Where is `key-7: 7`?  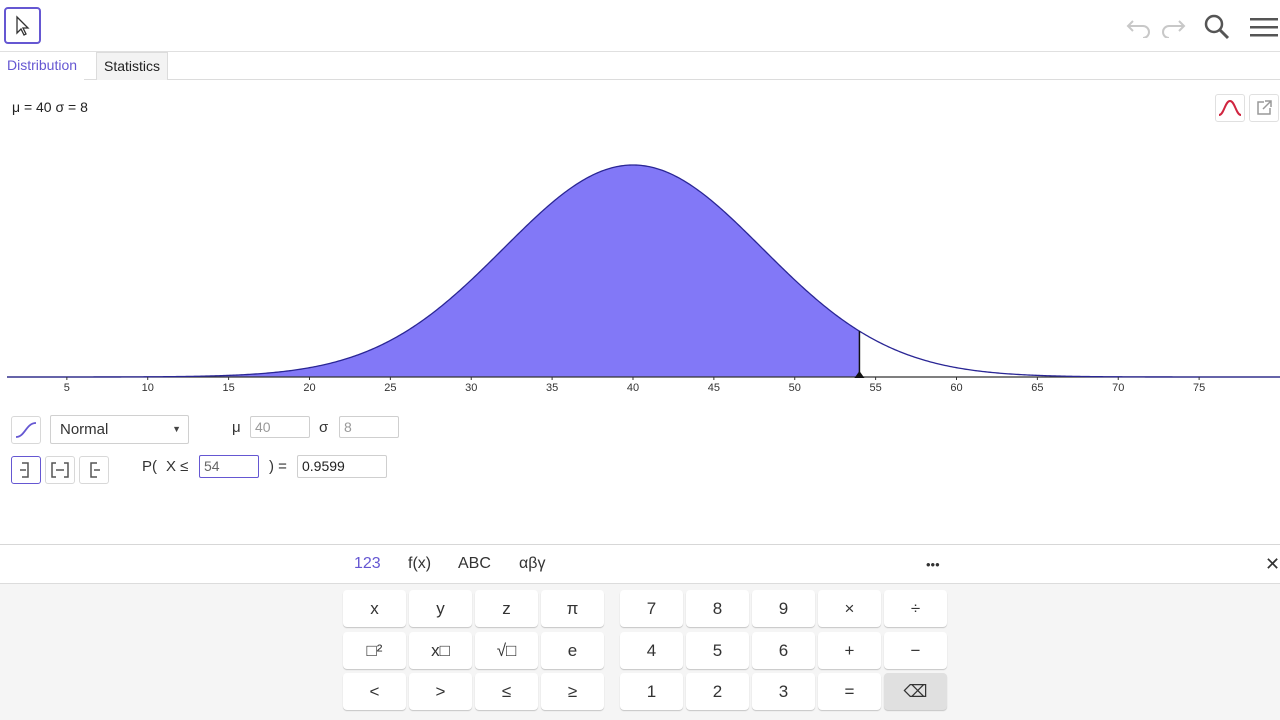
key-7: 7 is located at coordinates (651, 608).